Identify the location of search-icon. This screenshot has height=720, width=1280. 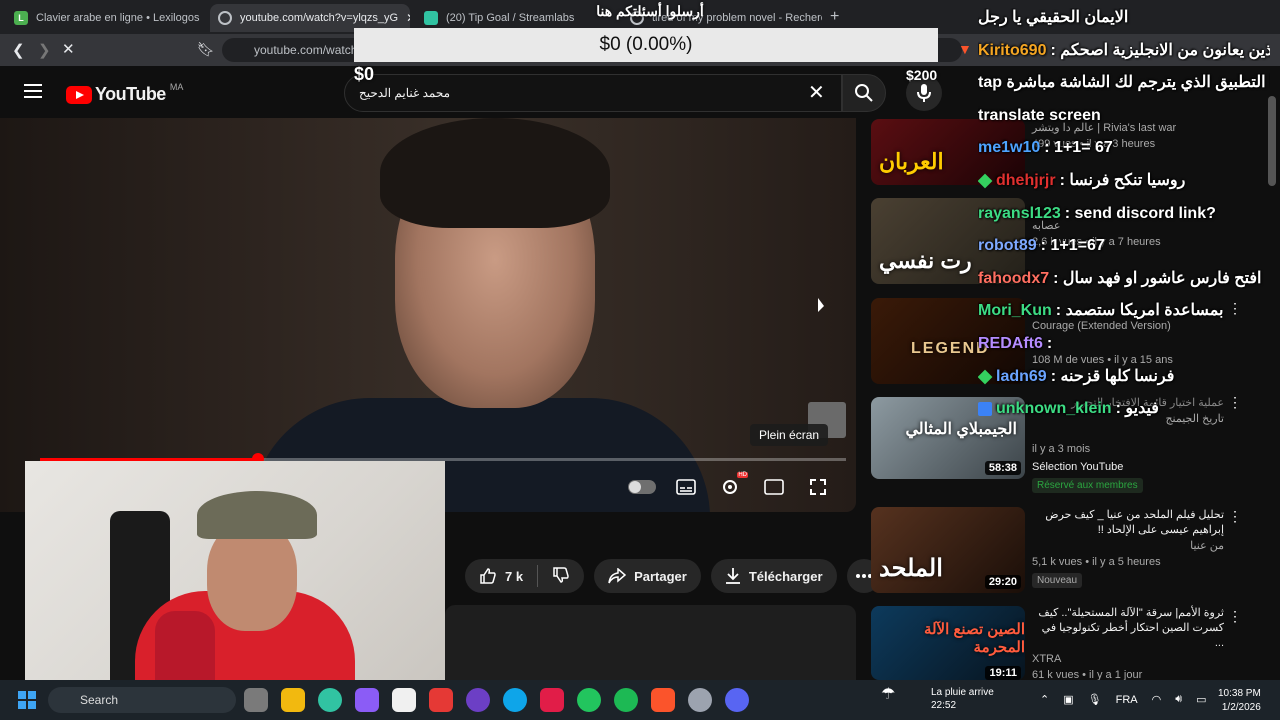
(864, 93).